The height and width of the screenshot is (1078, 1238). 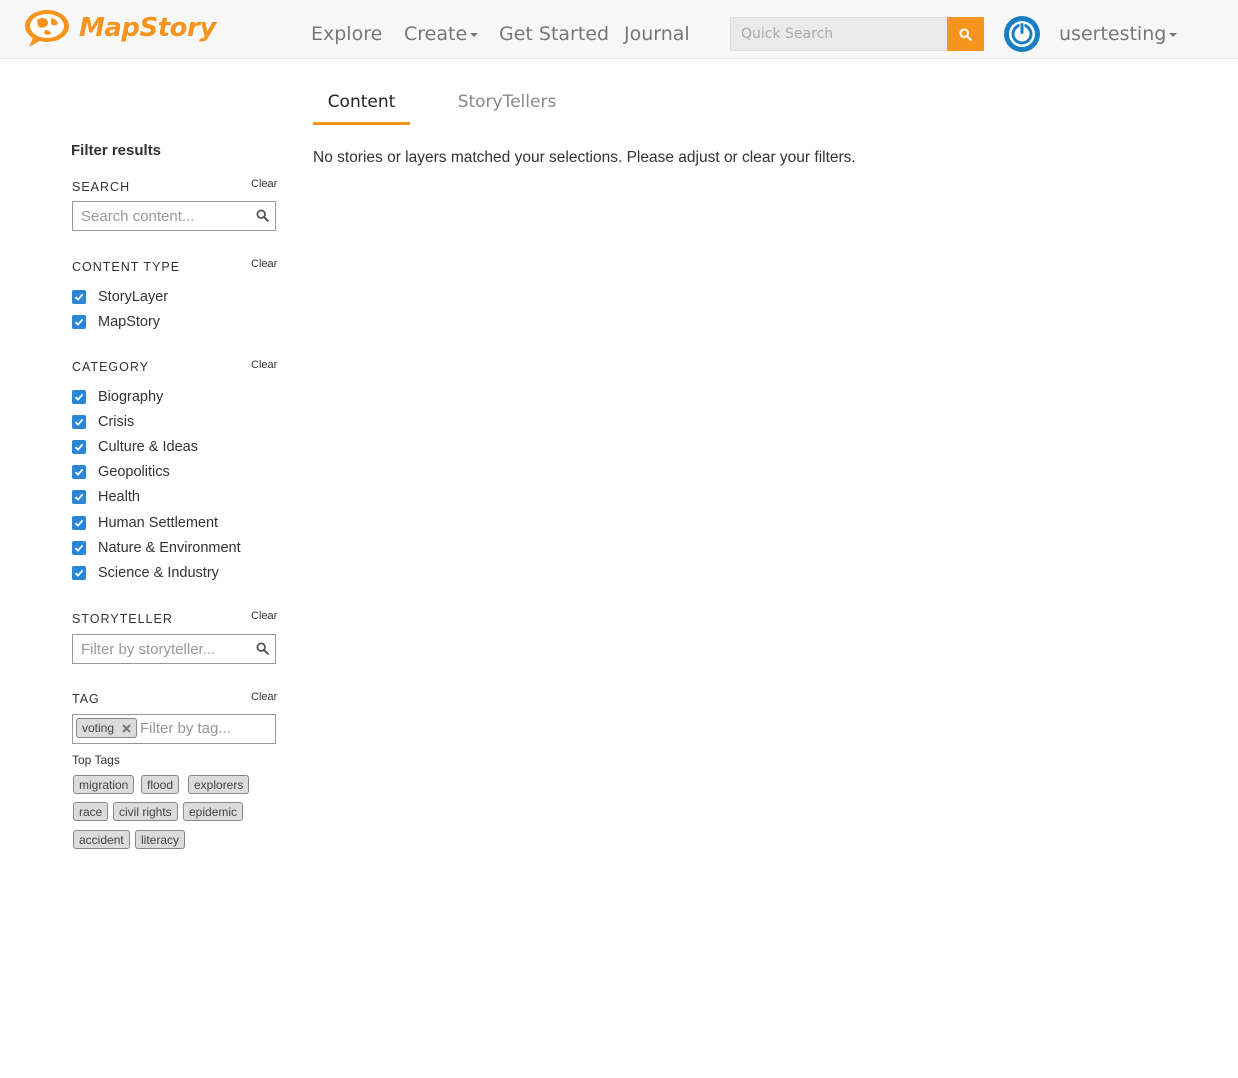 What do you see at coordinates (131, 397) in the screenshot?
I see `category-option-label: Biography` at bounding box center [131, 397].